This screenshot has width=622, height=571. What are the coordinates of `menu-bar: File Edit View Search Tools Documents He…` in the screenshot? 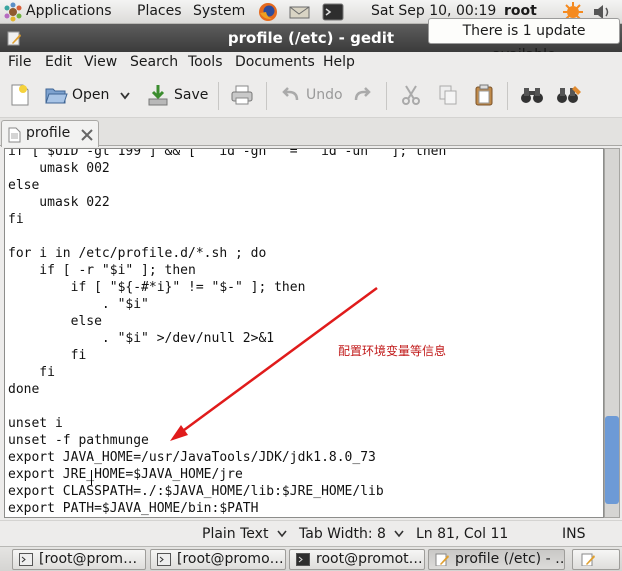 It's located at (311, 63).